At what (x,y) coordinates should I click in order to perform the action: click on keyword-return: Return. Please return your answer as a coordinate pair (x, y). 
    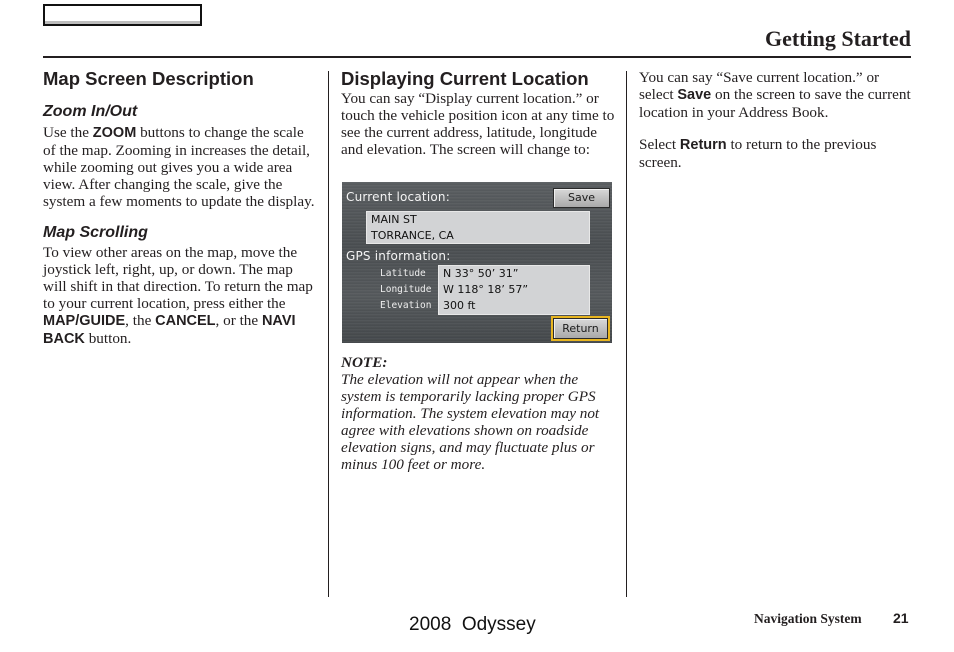
    Looking at the image, I should click on (703, 145).